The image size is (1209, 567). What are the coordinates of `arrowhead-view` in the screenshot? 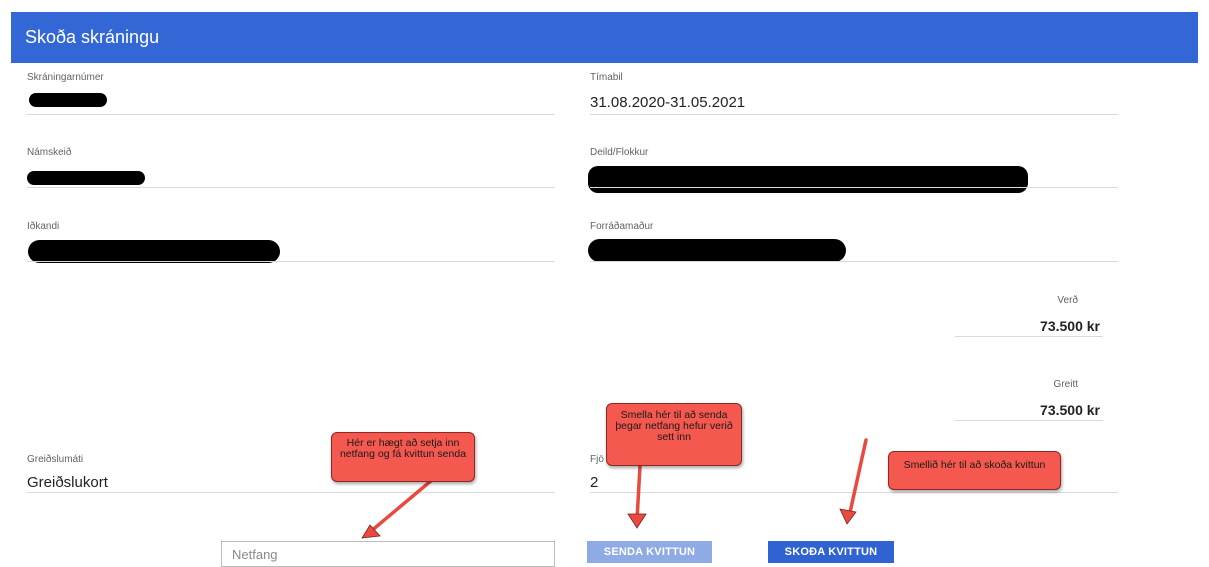 It's located at (848, 516).